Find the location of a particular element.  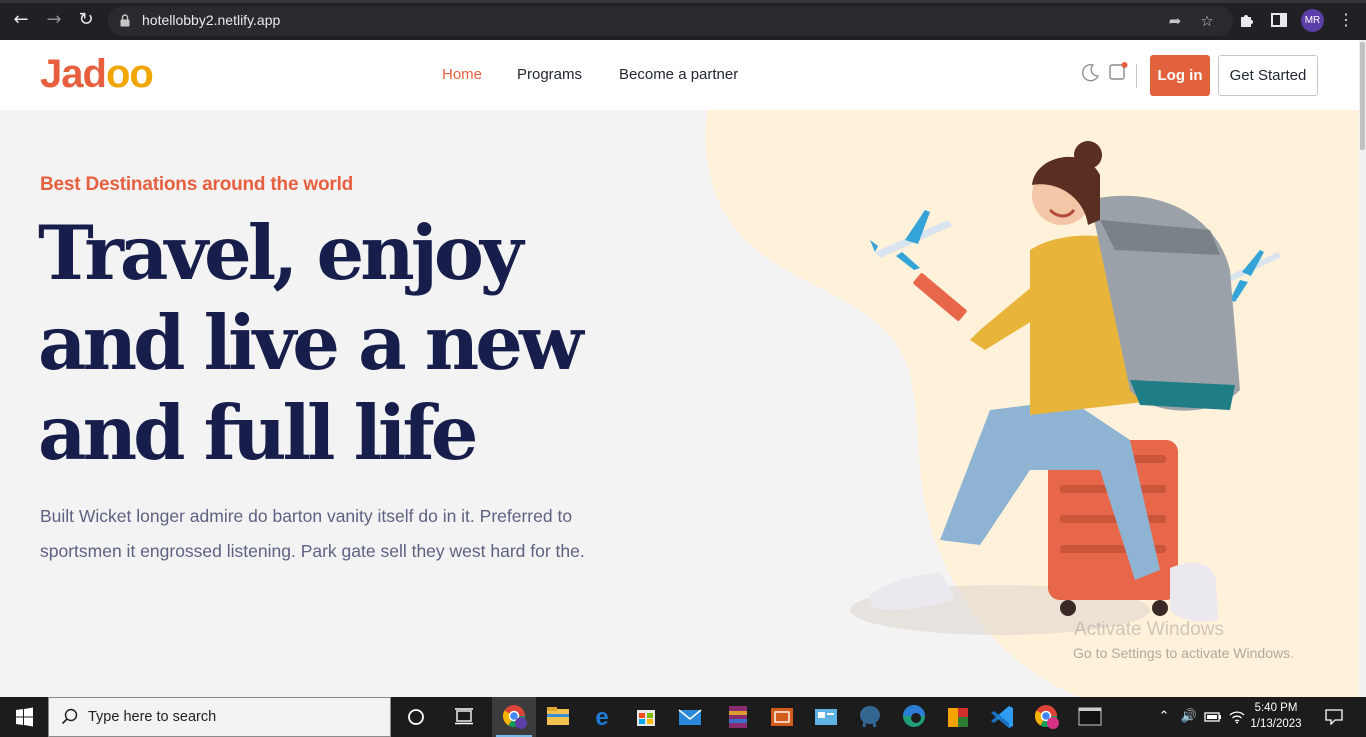

sublime-app-icon is located at coordinates (958, 717).